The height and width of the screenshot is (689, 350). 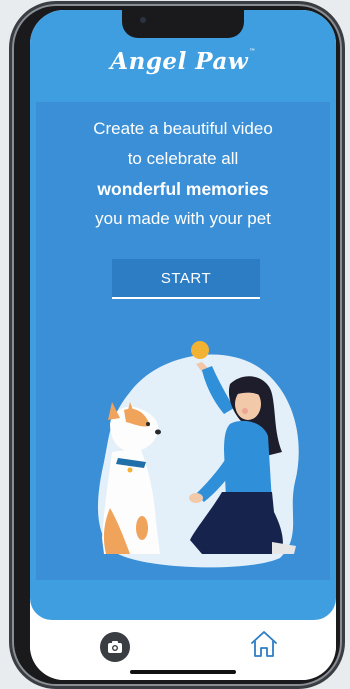 What do you see at coordinates (183, 24) in the screenshot?
I see `camera-notch` at bounding box center [183, 24].